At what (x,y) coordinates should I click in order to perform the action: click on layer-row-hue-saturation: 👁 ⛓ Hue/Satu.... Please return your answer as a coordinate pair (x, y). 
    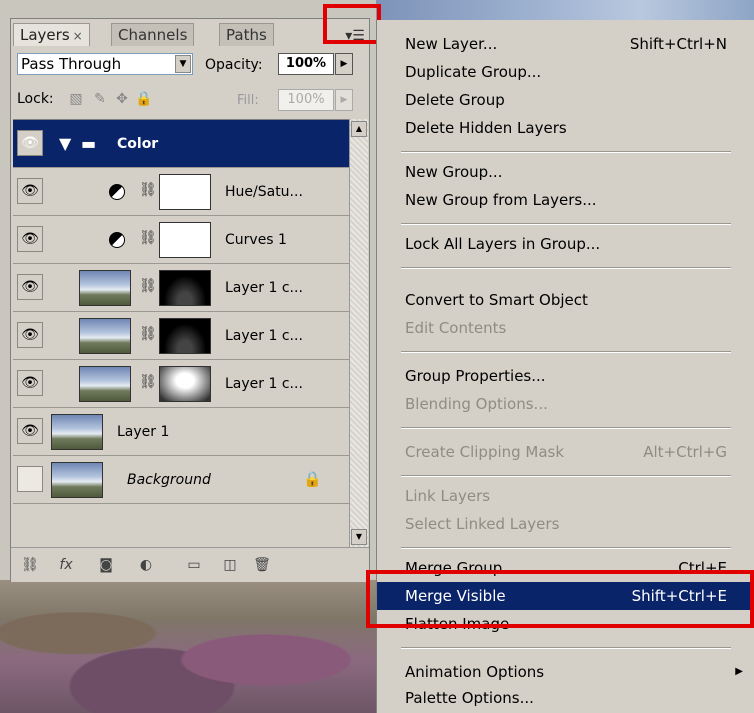
    Looking at the image, I should click on (181, 192).